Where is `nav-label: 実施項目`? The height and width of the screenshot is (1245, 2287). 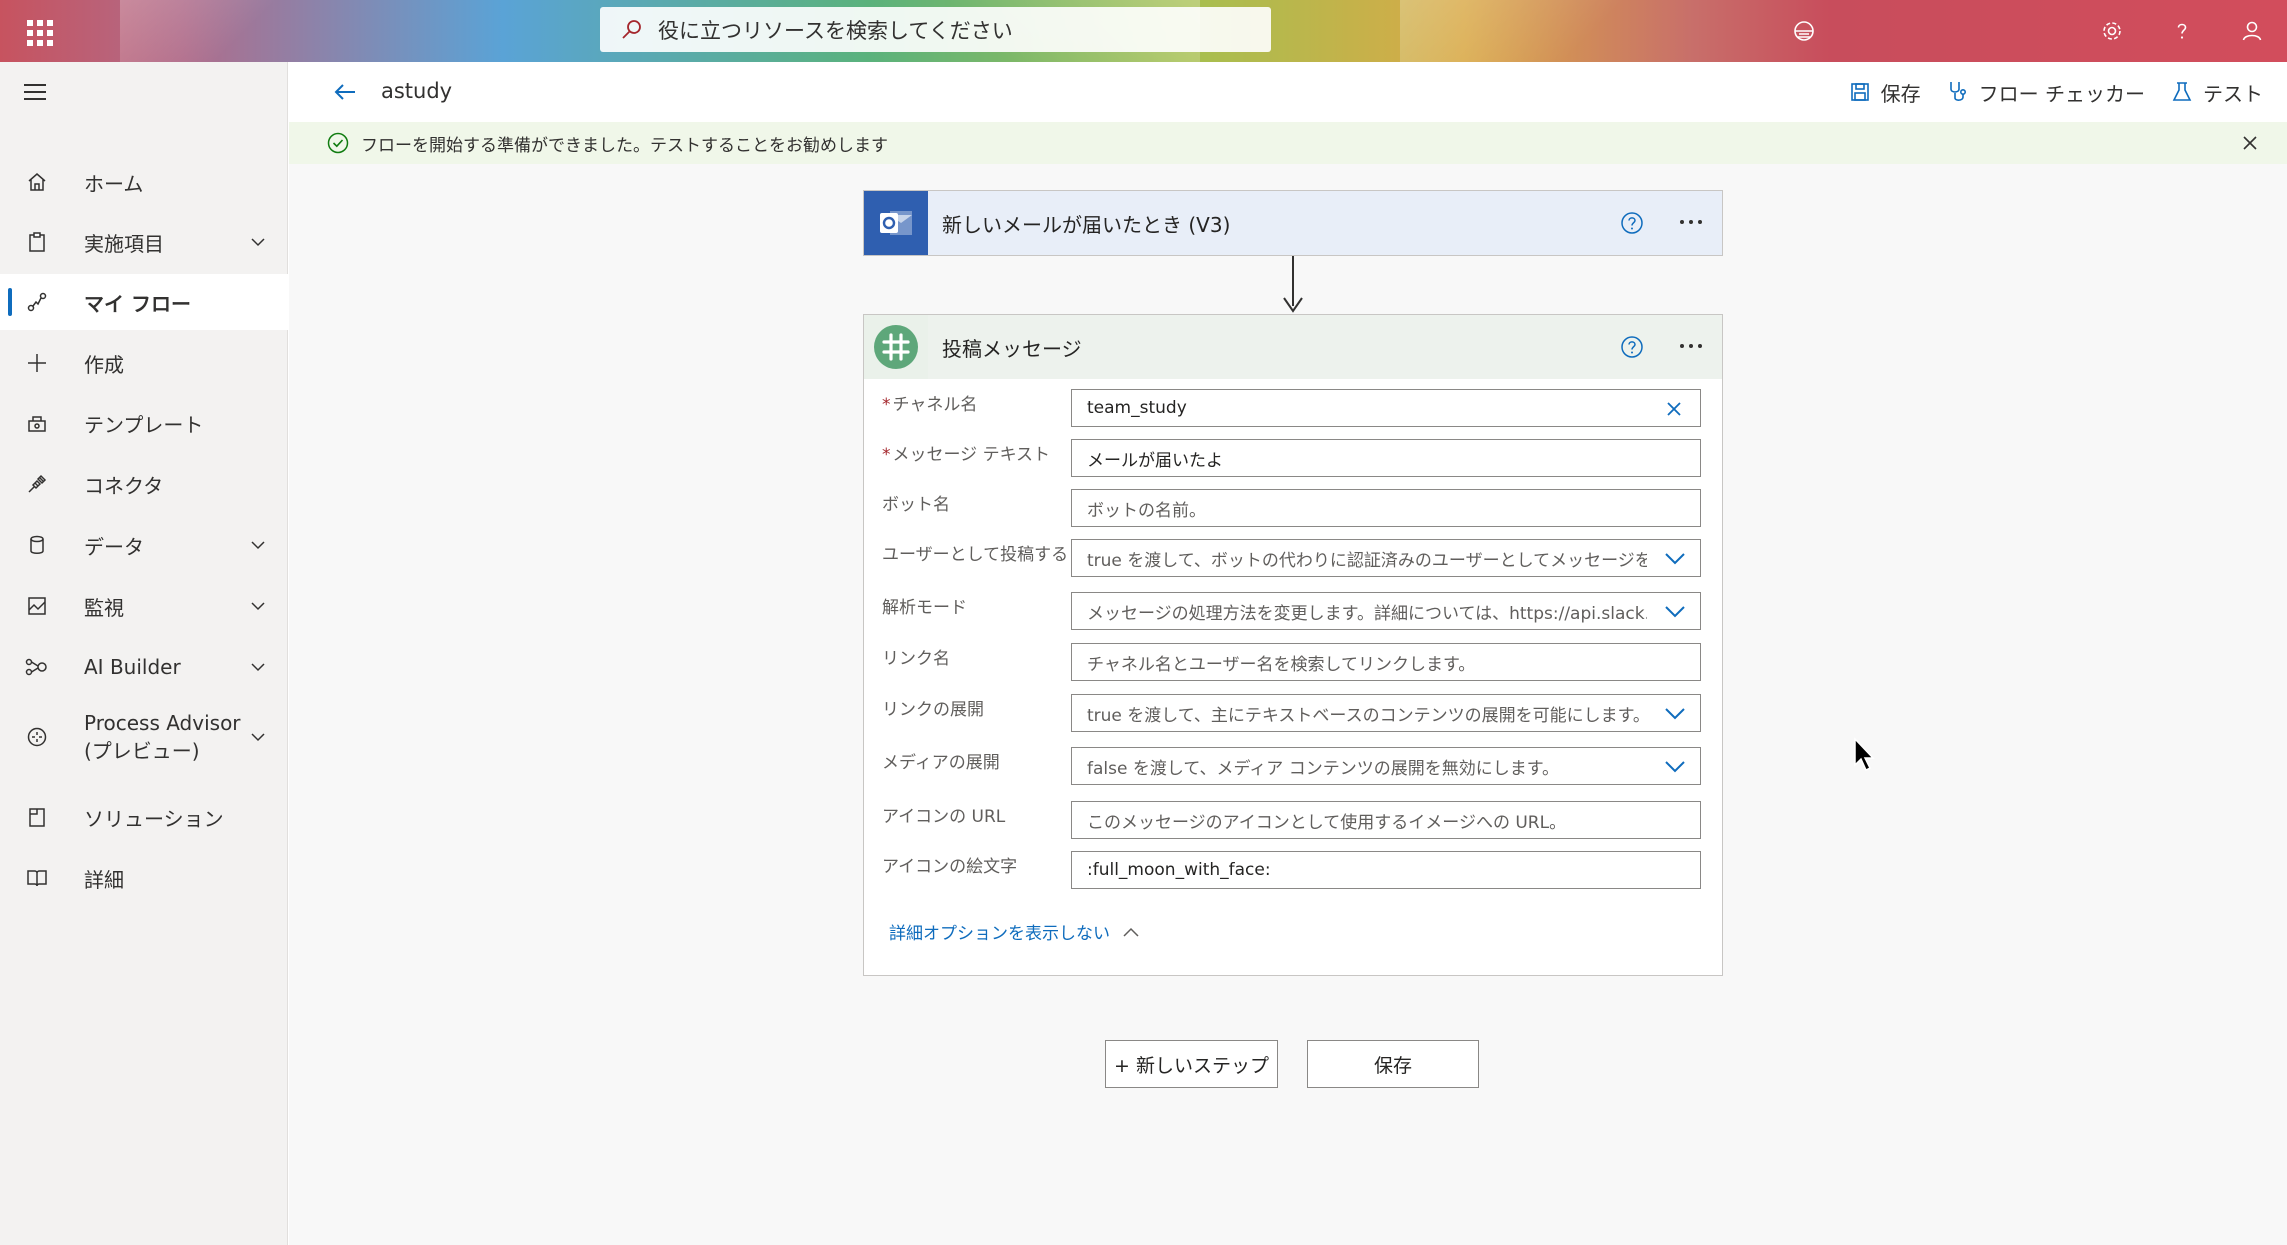 nav-label: 実施項目 is located at coordinates (124, 243).